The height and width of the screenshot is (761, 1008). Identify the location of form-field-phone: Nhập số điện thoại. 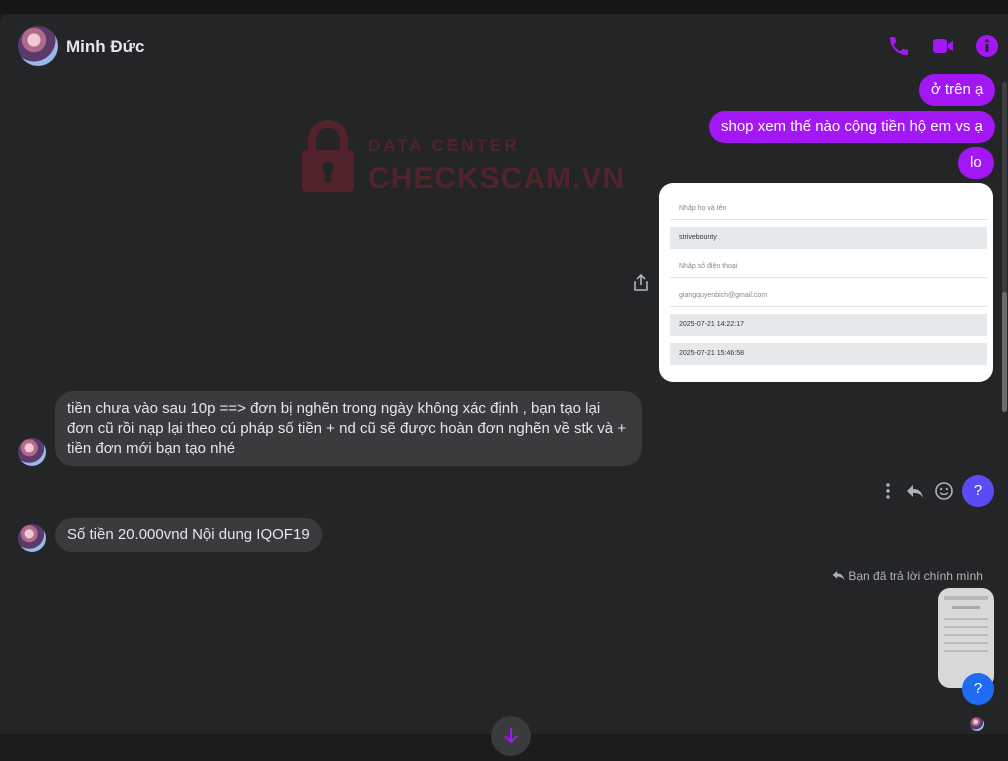
(828, 267).